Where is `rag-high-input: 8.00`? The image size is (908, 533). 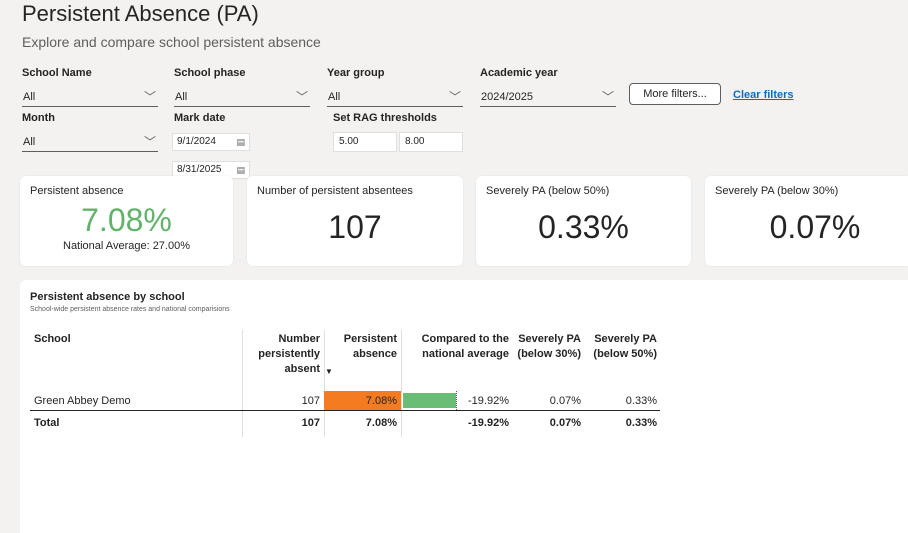 rag-high-input: 8.00 is located at coordinates (431, 142).